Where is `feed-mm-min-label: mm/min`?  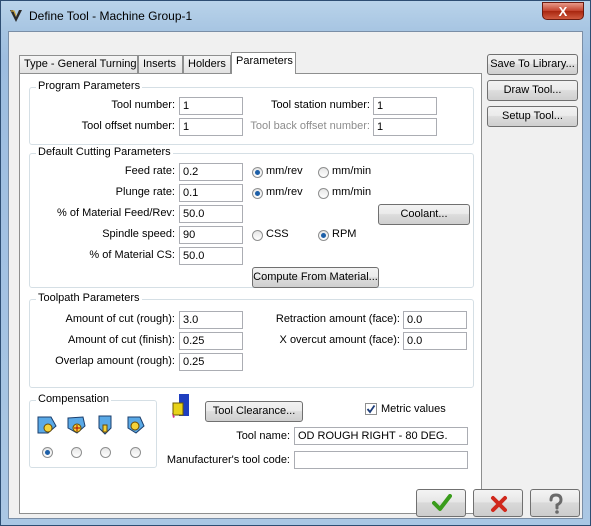
feed-mm-min-label: mm/min is located at coordinates (352, 171).